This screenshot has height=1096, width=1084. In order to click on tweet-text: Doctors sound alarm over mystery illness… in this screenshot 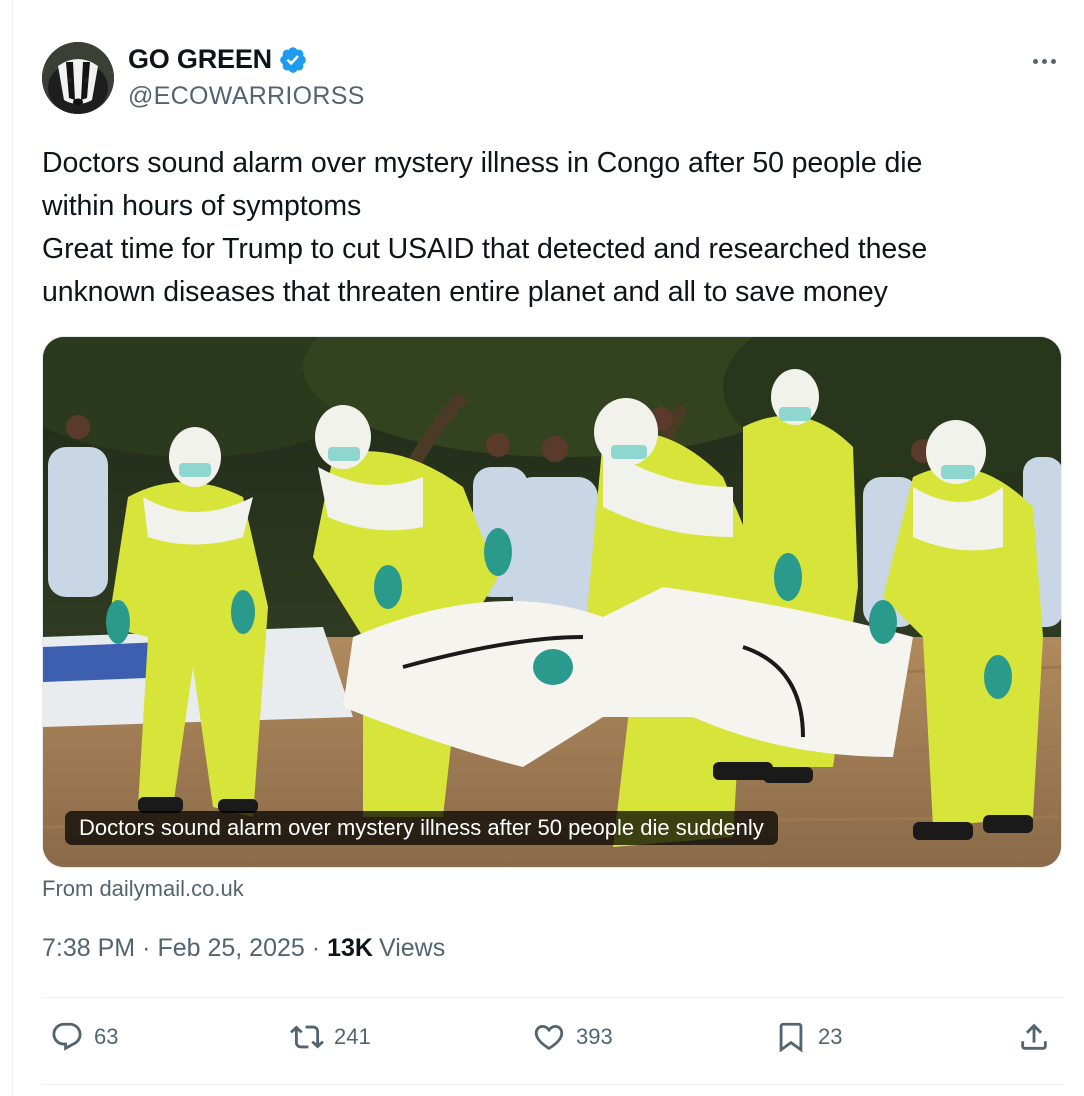, I will do `click(542, 228)`.